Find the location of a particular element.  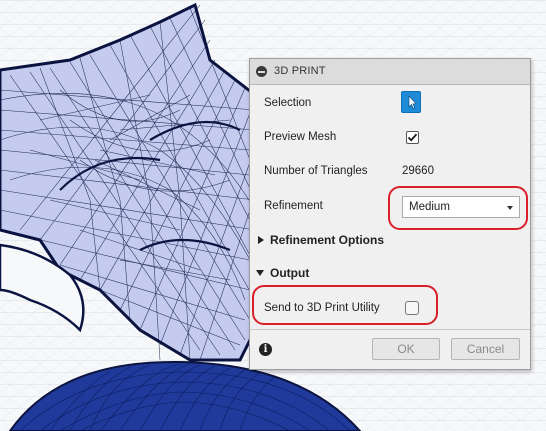

triangles-value: 29660 is located at coordinates (418, 171).